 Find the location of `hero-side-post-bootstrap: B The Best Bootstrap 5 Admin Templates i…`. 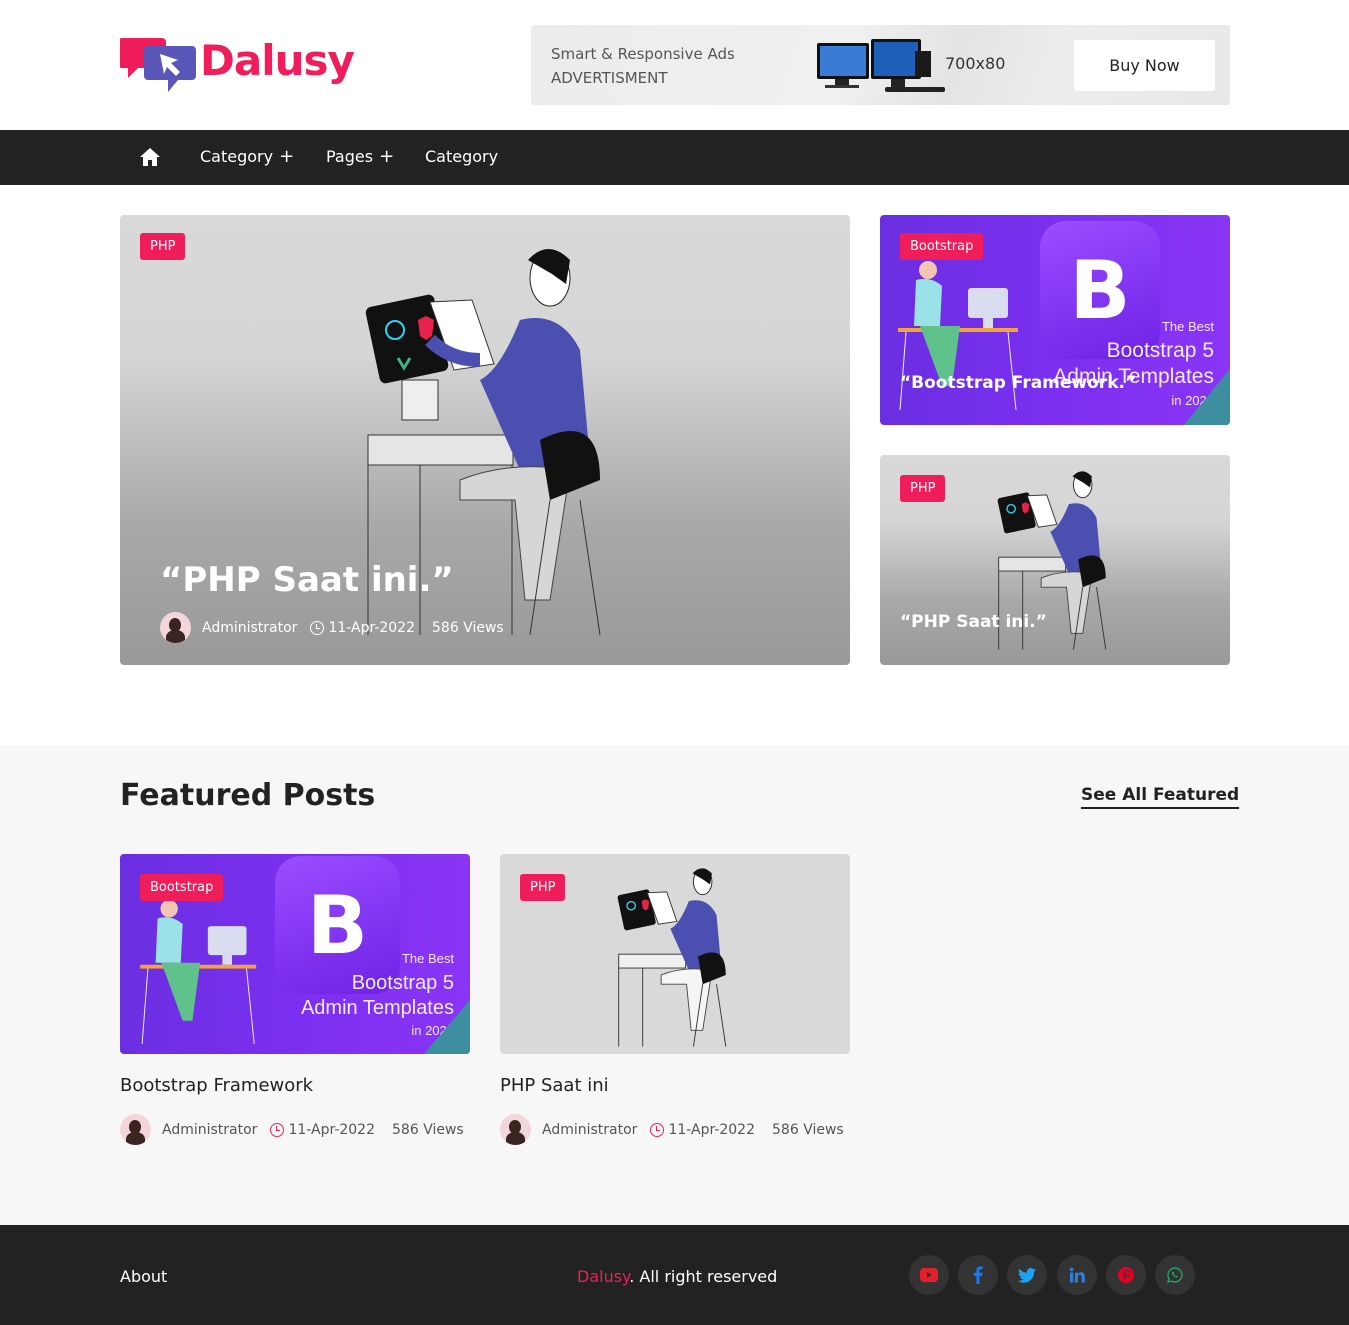

hero-side-post-bootstrap: B The Best Bootstrap 5 Admin Templates i… is located at coordinates (1055, 320).